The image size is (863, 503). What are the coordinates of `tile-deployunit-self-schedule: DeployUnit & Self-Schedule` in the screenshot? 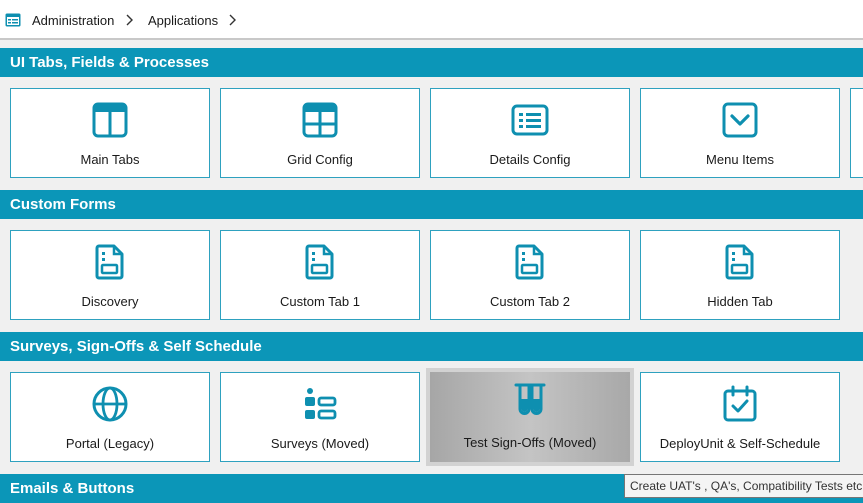 It's located at (740, 417).